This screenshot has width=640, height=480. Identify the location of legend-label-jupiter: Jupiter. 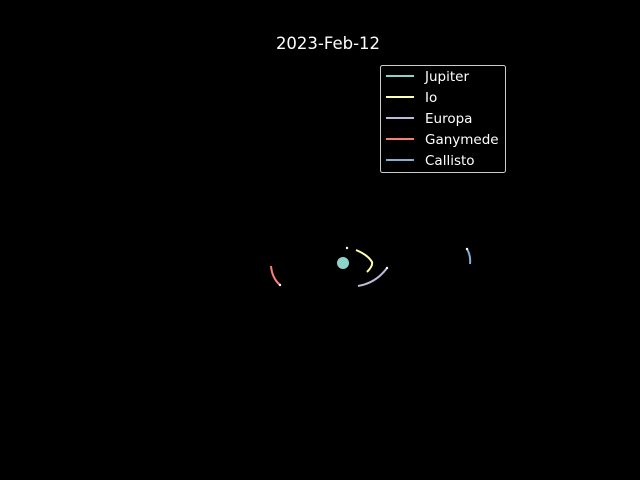
(446, 77).